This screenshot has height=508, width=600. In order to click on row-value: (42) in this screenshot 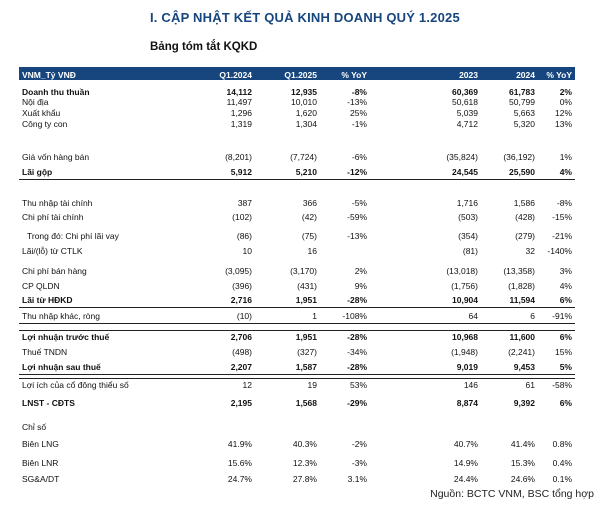, I will do `click(309, 217)`.